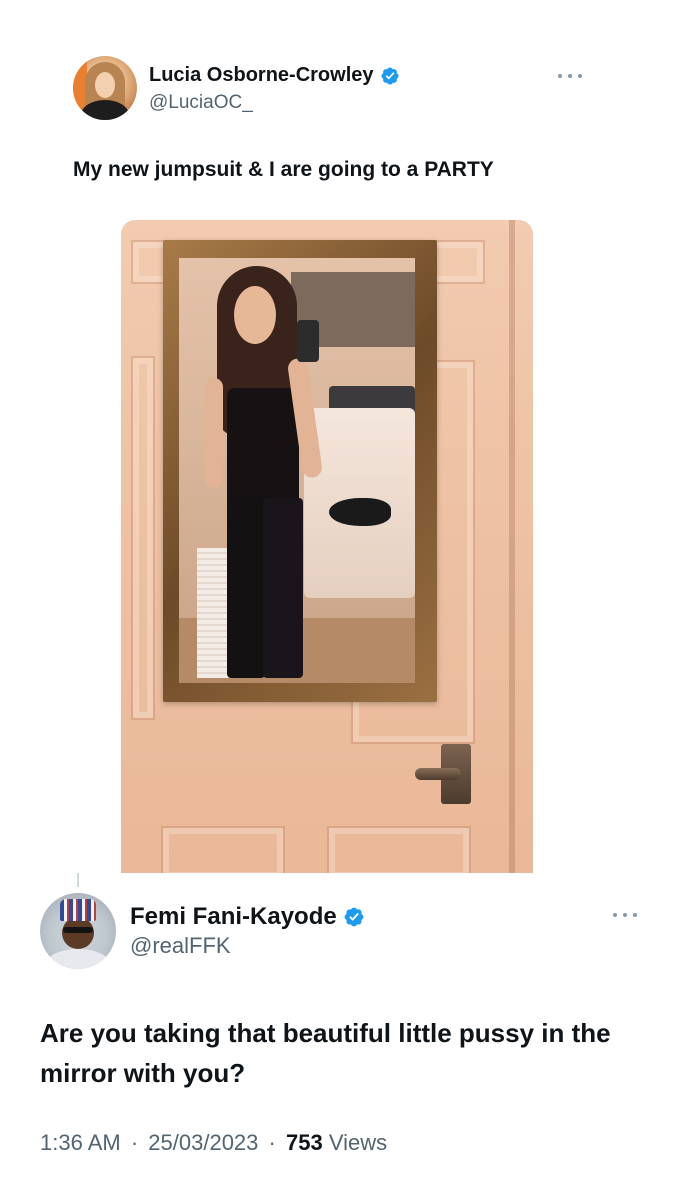 The width and height of the screenshot is (675, 1200). I want to click on reflection-leg-left, so click(246, 588).